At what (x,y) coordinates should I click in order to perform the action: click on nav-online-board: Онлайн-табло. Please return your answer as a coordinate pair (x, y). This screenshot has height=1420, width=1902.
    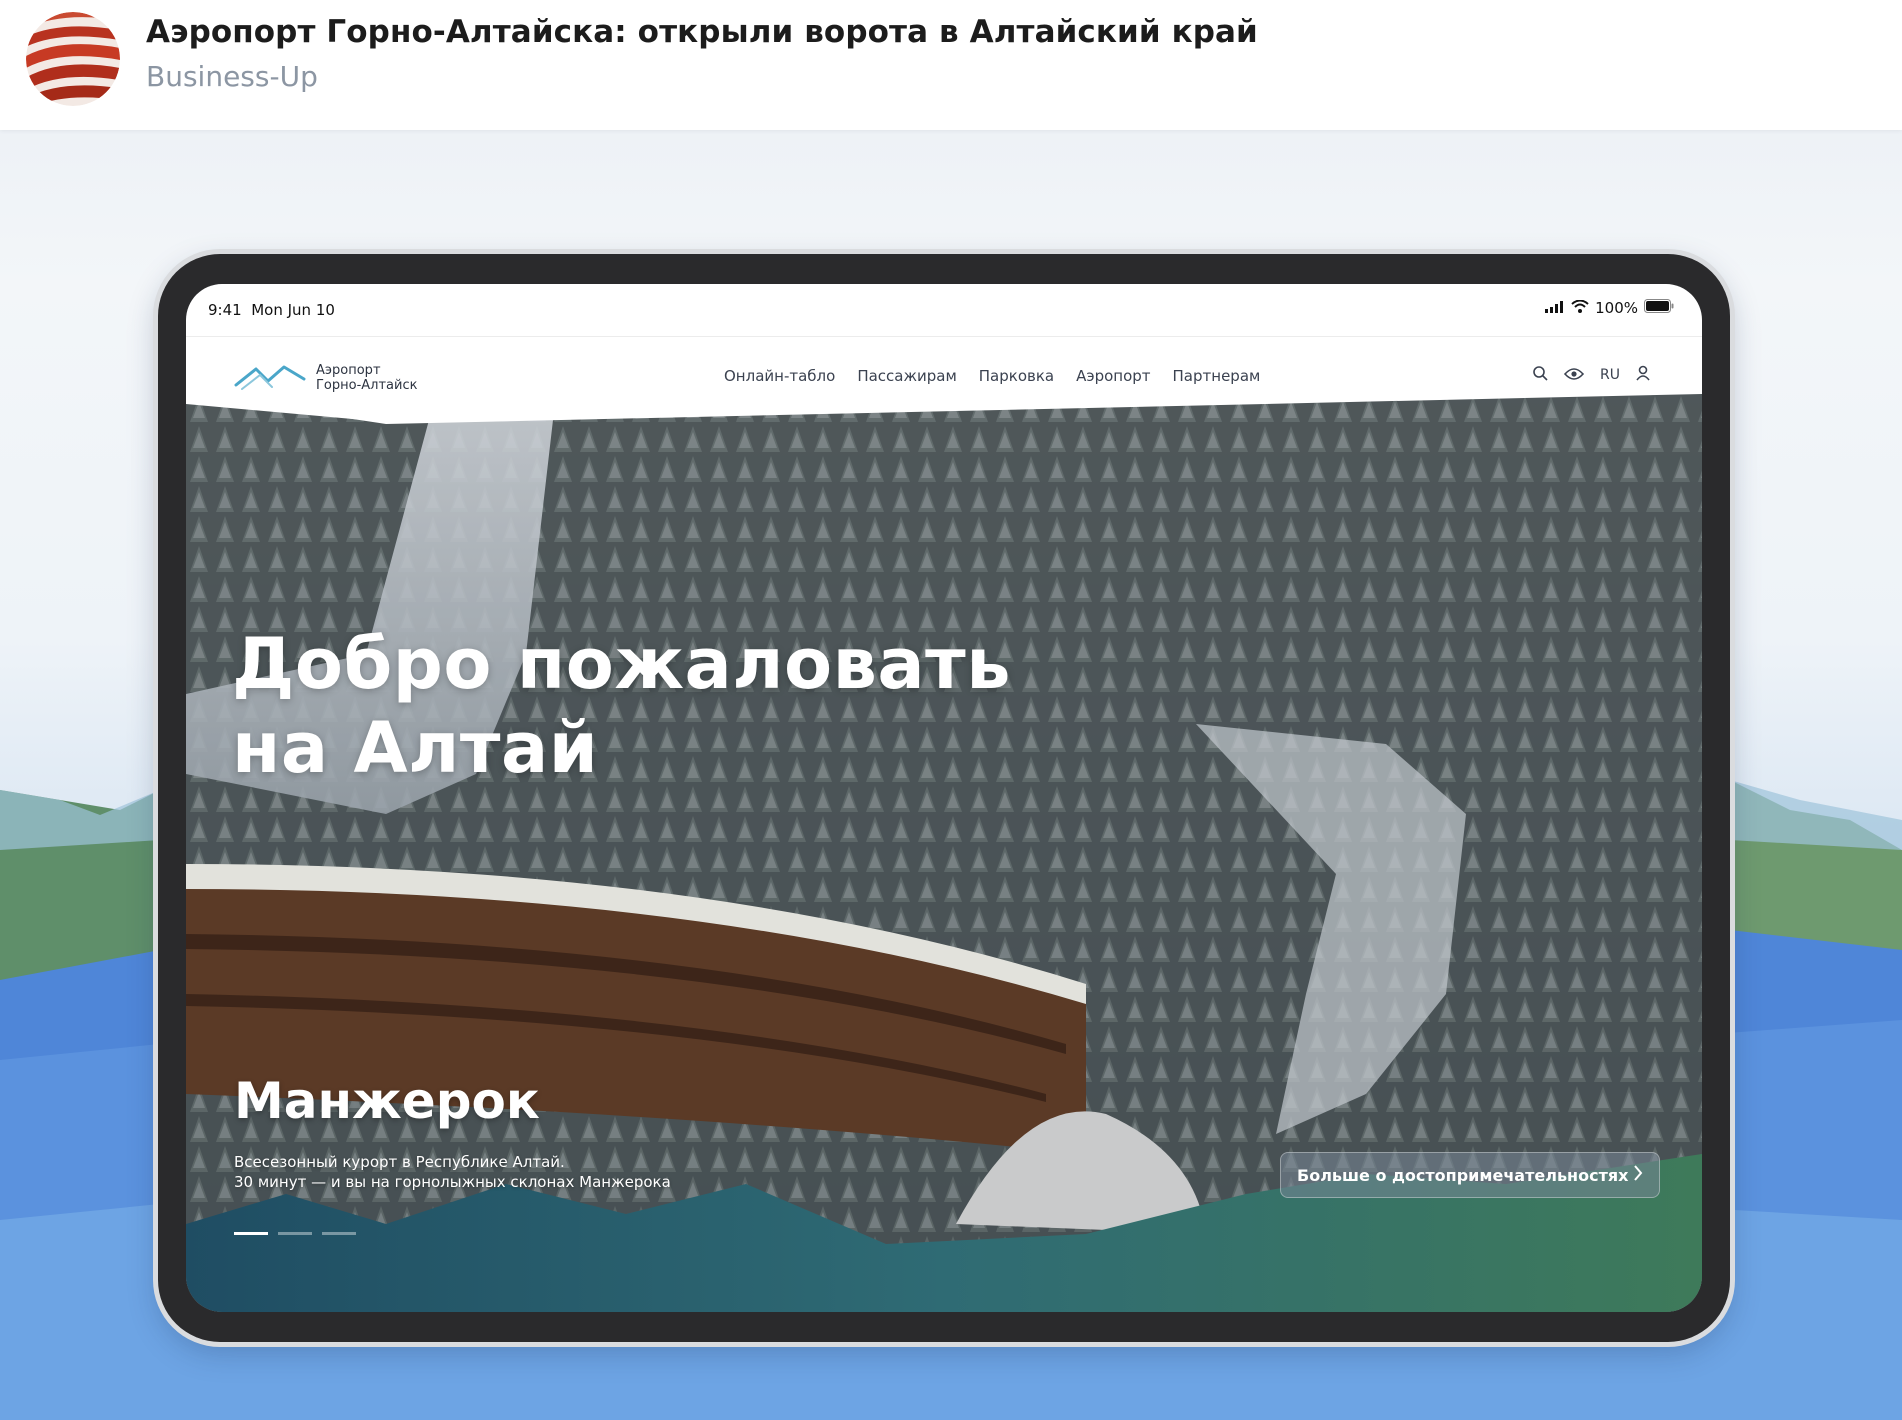
    Looking at the image, I should click on (779, 376).